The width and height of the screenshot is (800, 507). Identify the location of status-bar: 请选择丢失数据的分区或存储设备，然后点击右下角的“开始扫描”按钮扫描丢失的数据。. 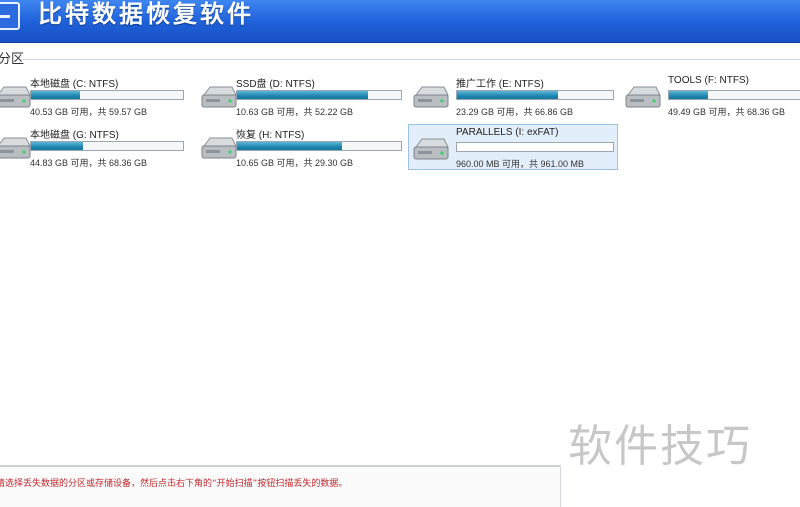
(280, 486).